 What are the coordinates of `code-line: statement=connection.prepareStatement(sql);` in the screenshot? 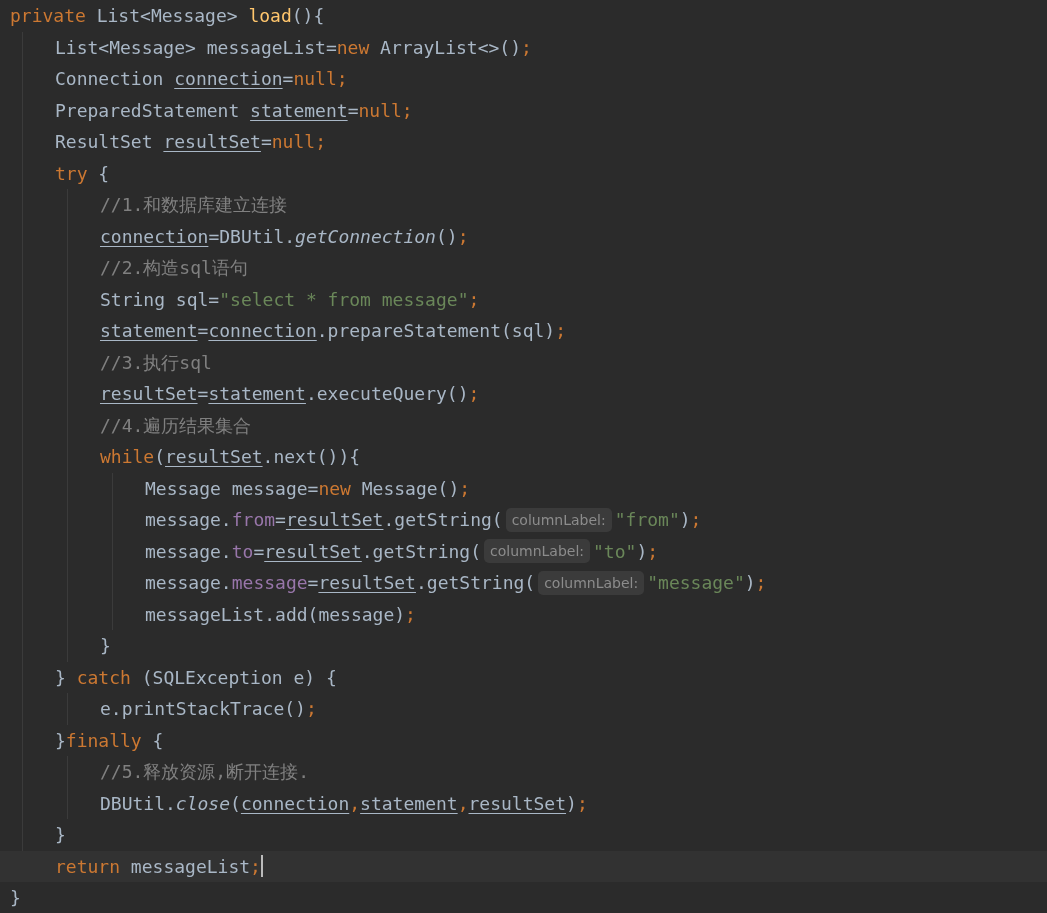 It's located at (333, 331).